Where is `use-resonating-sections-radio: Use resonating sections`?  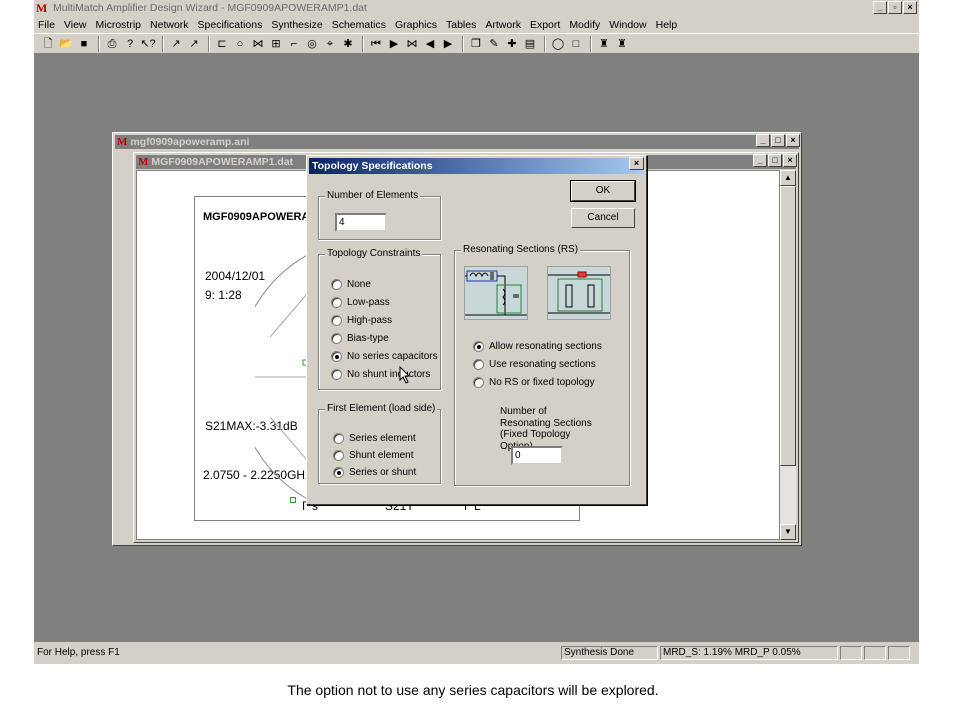
use-resonating-sections-radio: Use resonating sections is located at coordinates (534, 364).